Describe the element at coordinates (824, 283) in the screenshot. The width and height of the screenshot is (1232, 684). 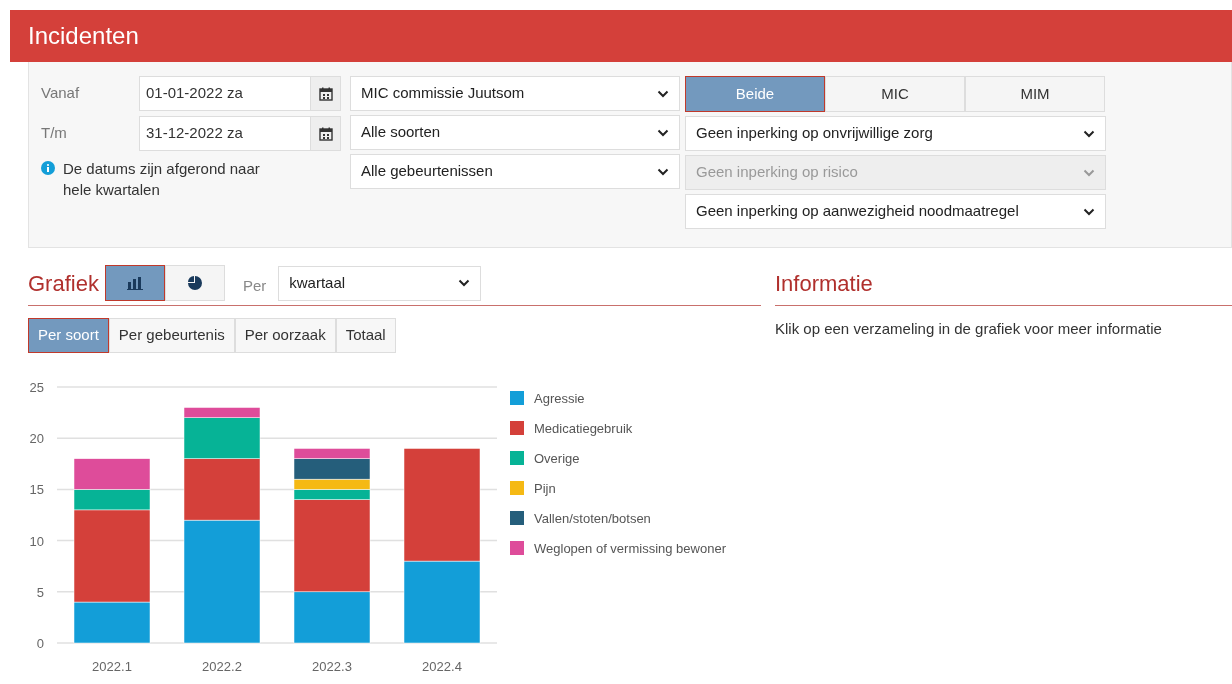
I see `section-title: Informatie` at that location.